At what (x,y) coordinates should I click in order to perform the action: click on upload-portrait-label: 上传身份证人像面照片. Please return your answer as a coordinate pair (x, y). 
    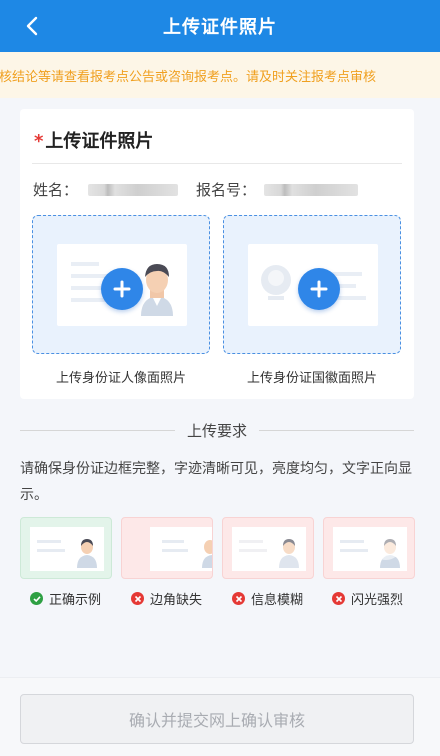
    Looking at the image, I should click on (120, 378).